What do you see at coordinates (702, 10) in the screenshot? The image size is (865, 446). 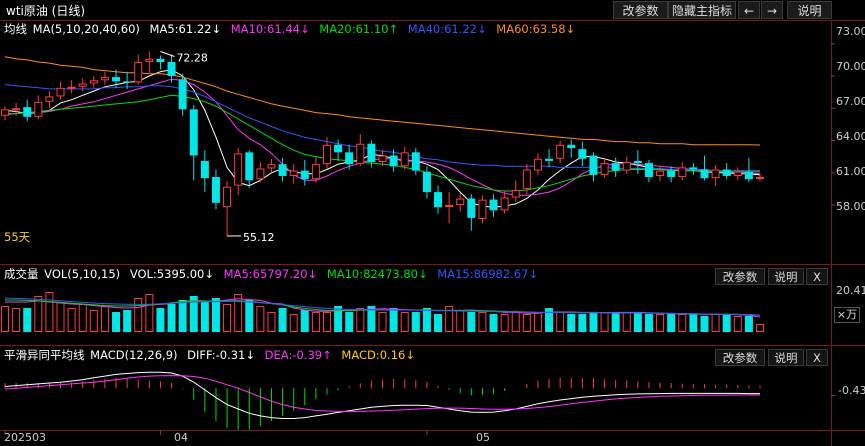 I see `hide-main-indicator-button: 隐藏主指标` at bounding box center [702, 10].